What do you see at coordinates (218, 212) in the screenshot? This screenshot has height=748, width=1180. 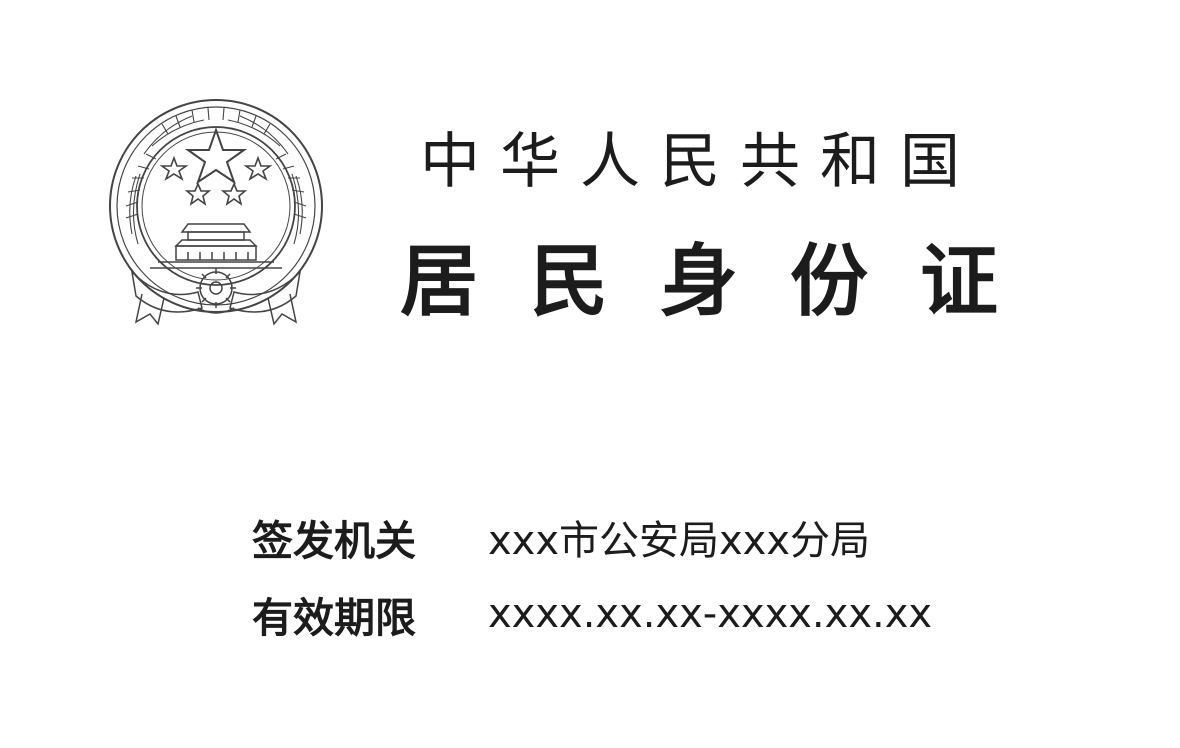 I see `national-emblem-icon` at bounding box center [218, 212].